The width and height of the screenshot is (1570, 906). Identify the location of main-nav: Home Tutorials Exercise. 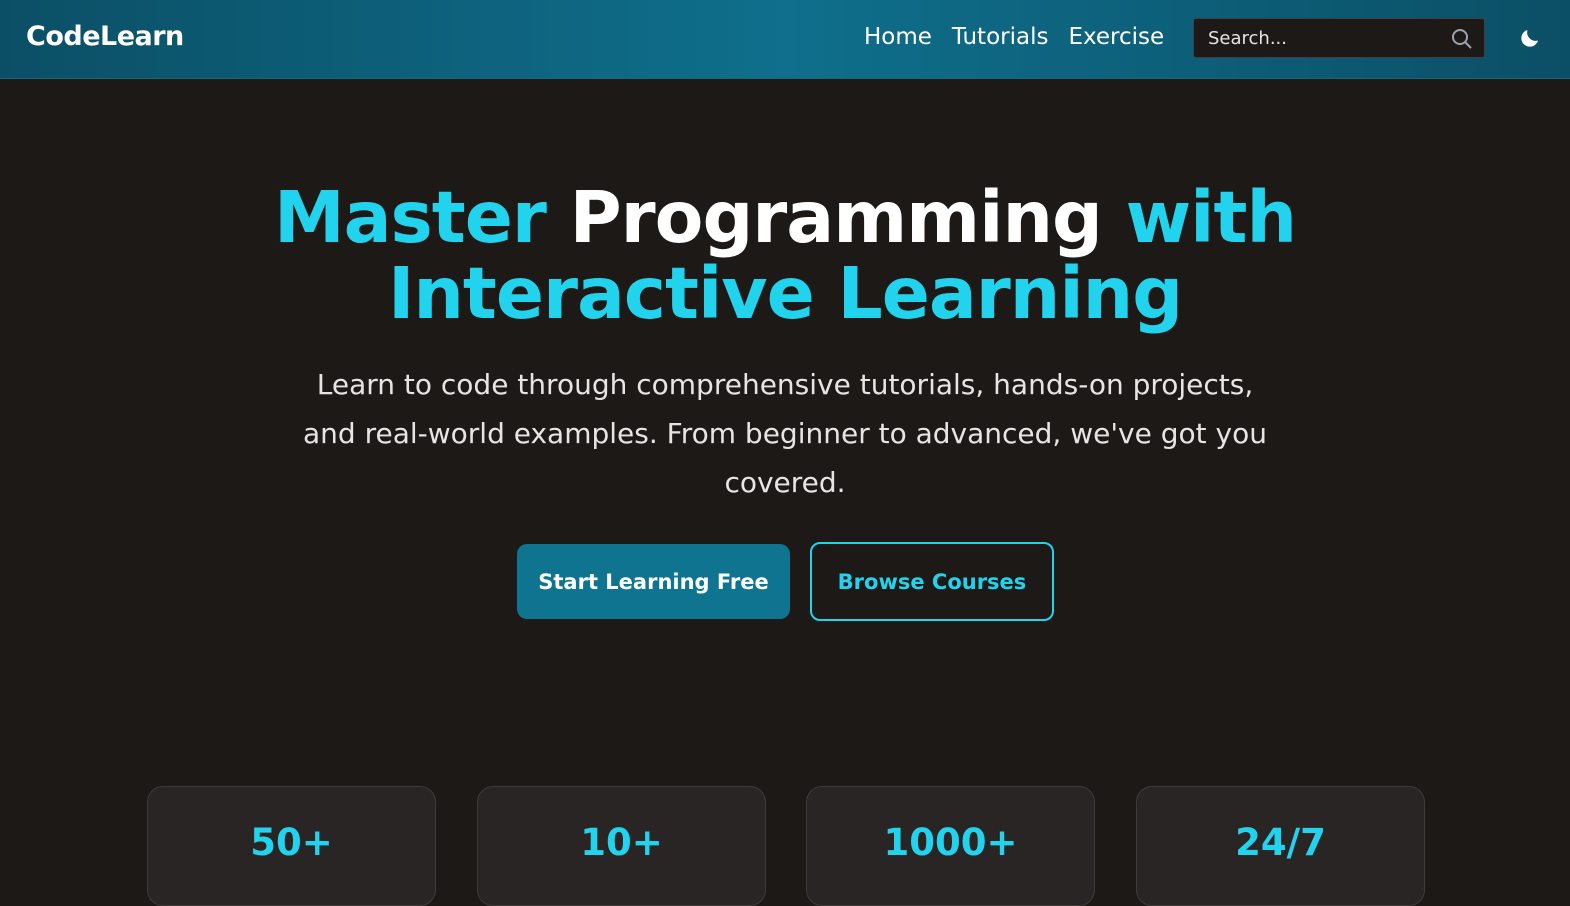
(1014, 37).